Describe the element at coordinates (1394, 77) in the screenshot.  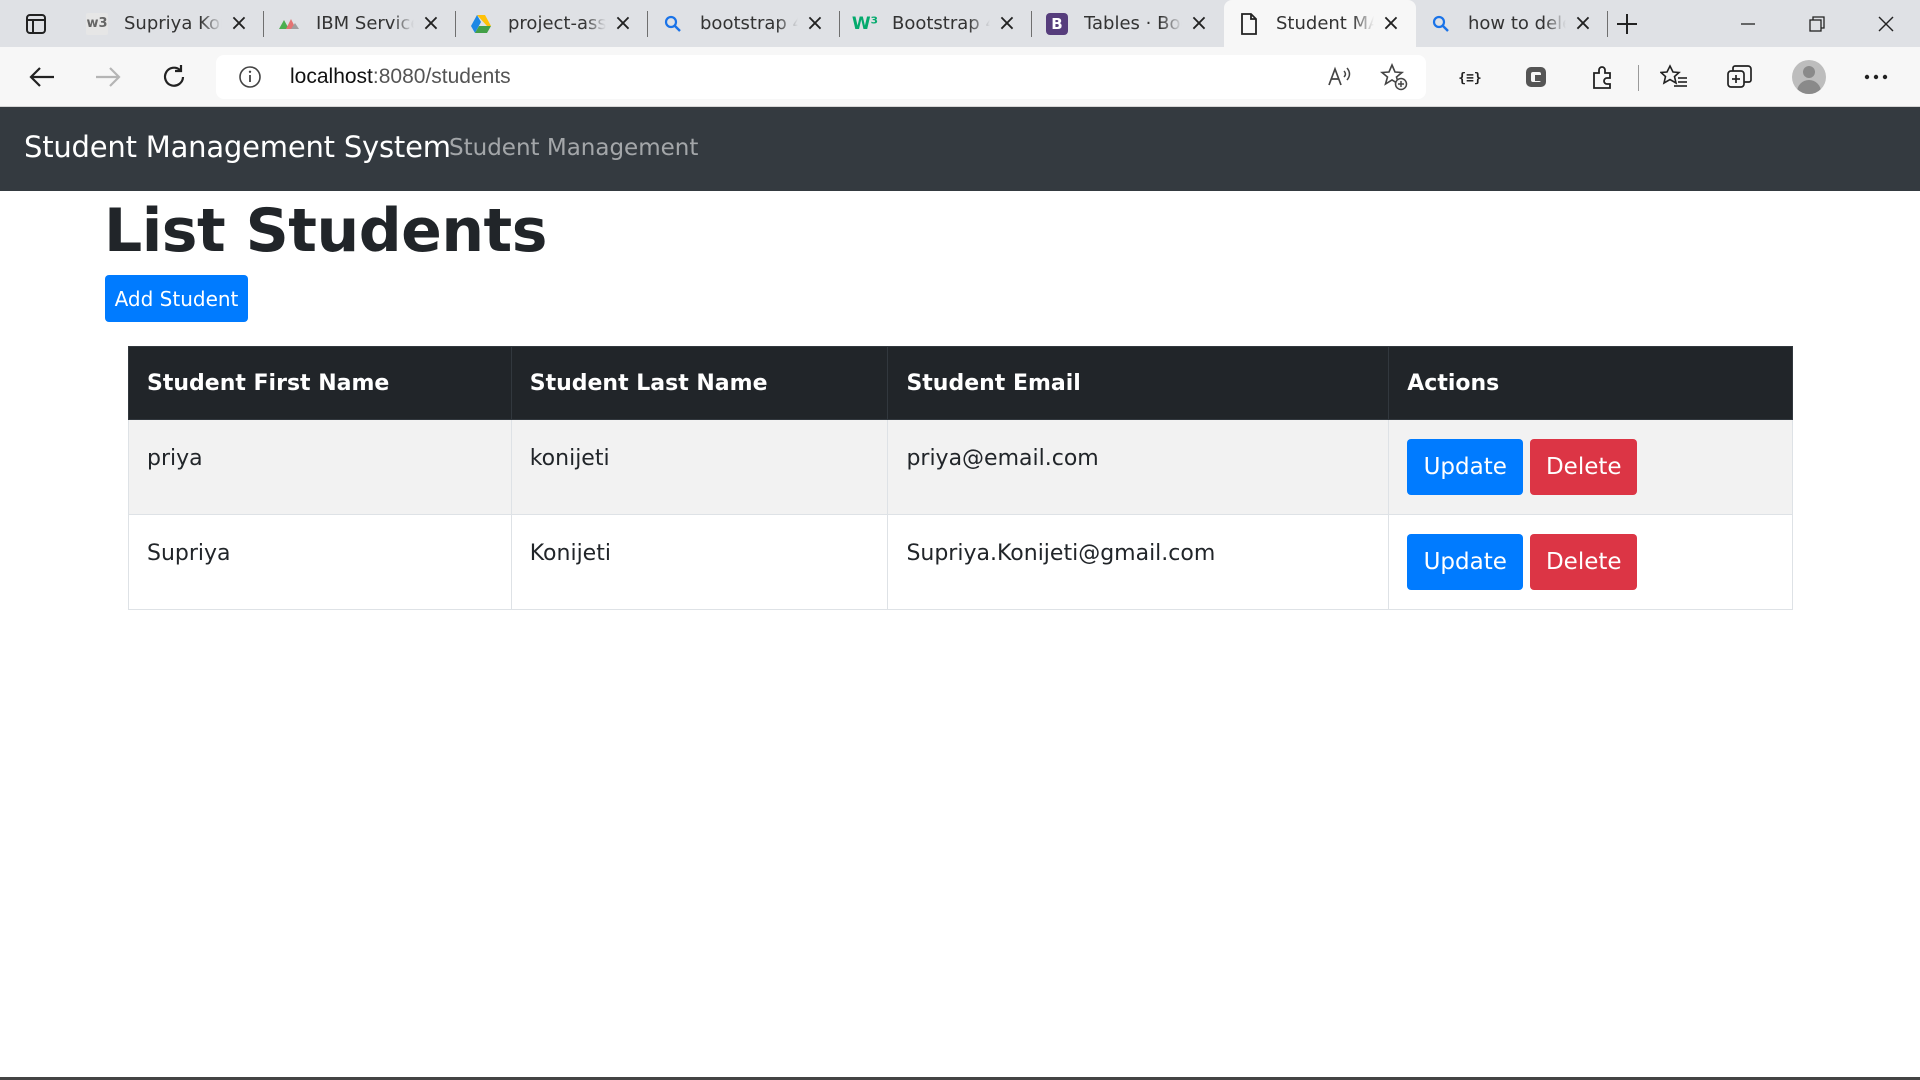
I see `add-favorite-icon` at that location.